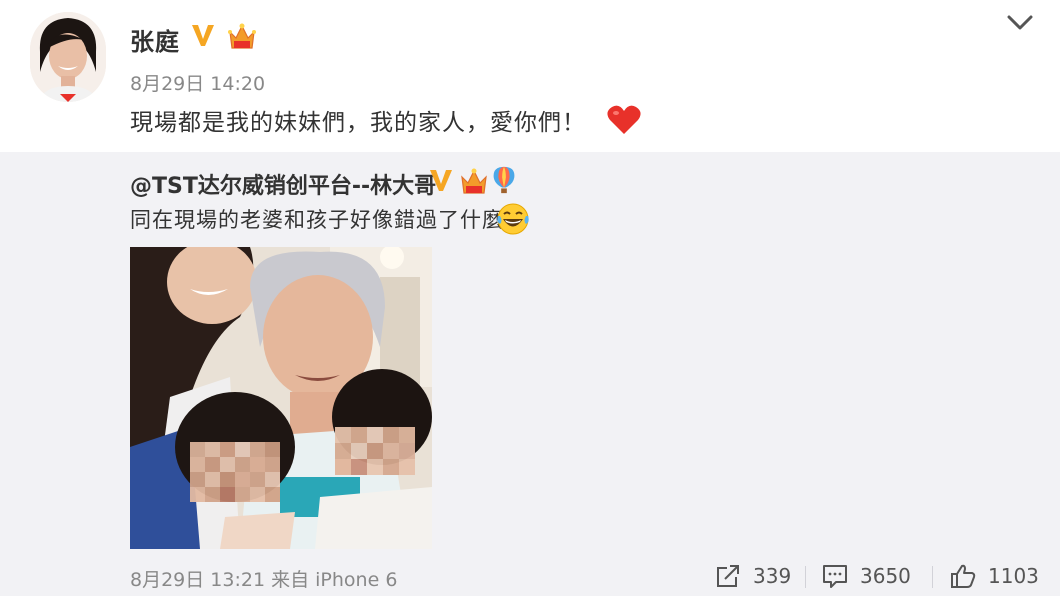 This screenshot has height=596, width=1060. I want to click on comment-count: 3650, so click(885, 576).